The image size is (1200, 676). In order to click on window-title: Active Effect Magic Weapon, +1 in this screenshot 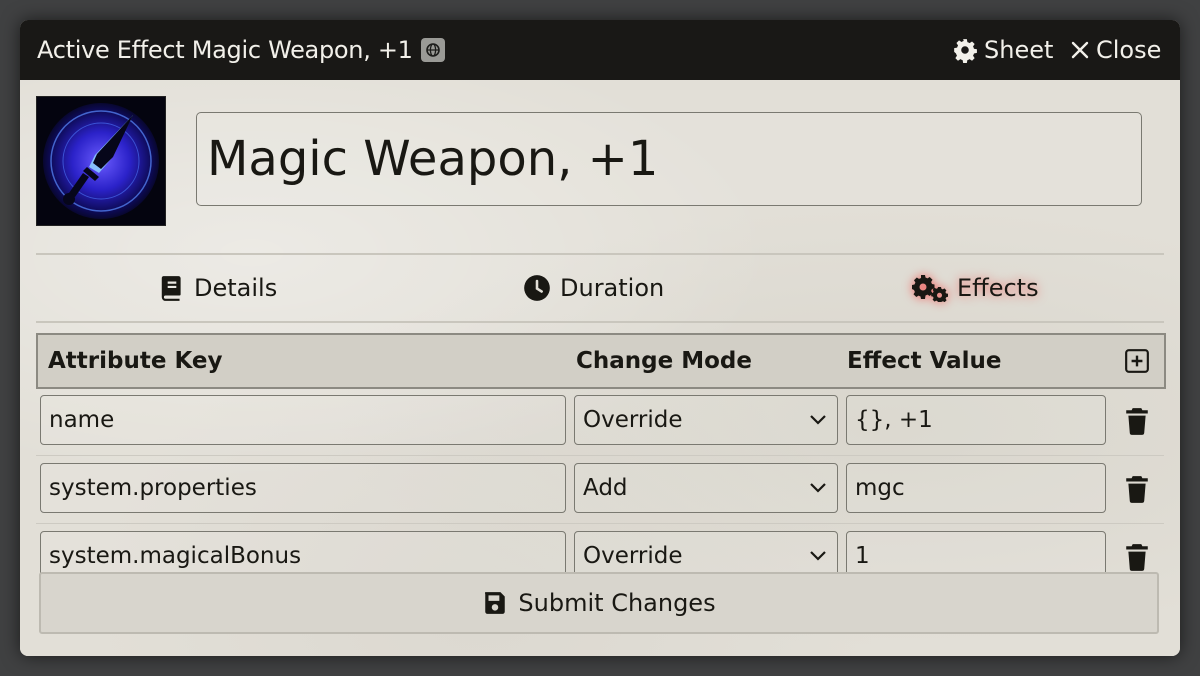, I will do `click(241, 50)`.